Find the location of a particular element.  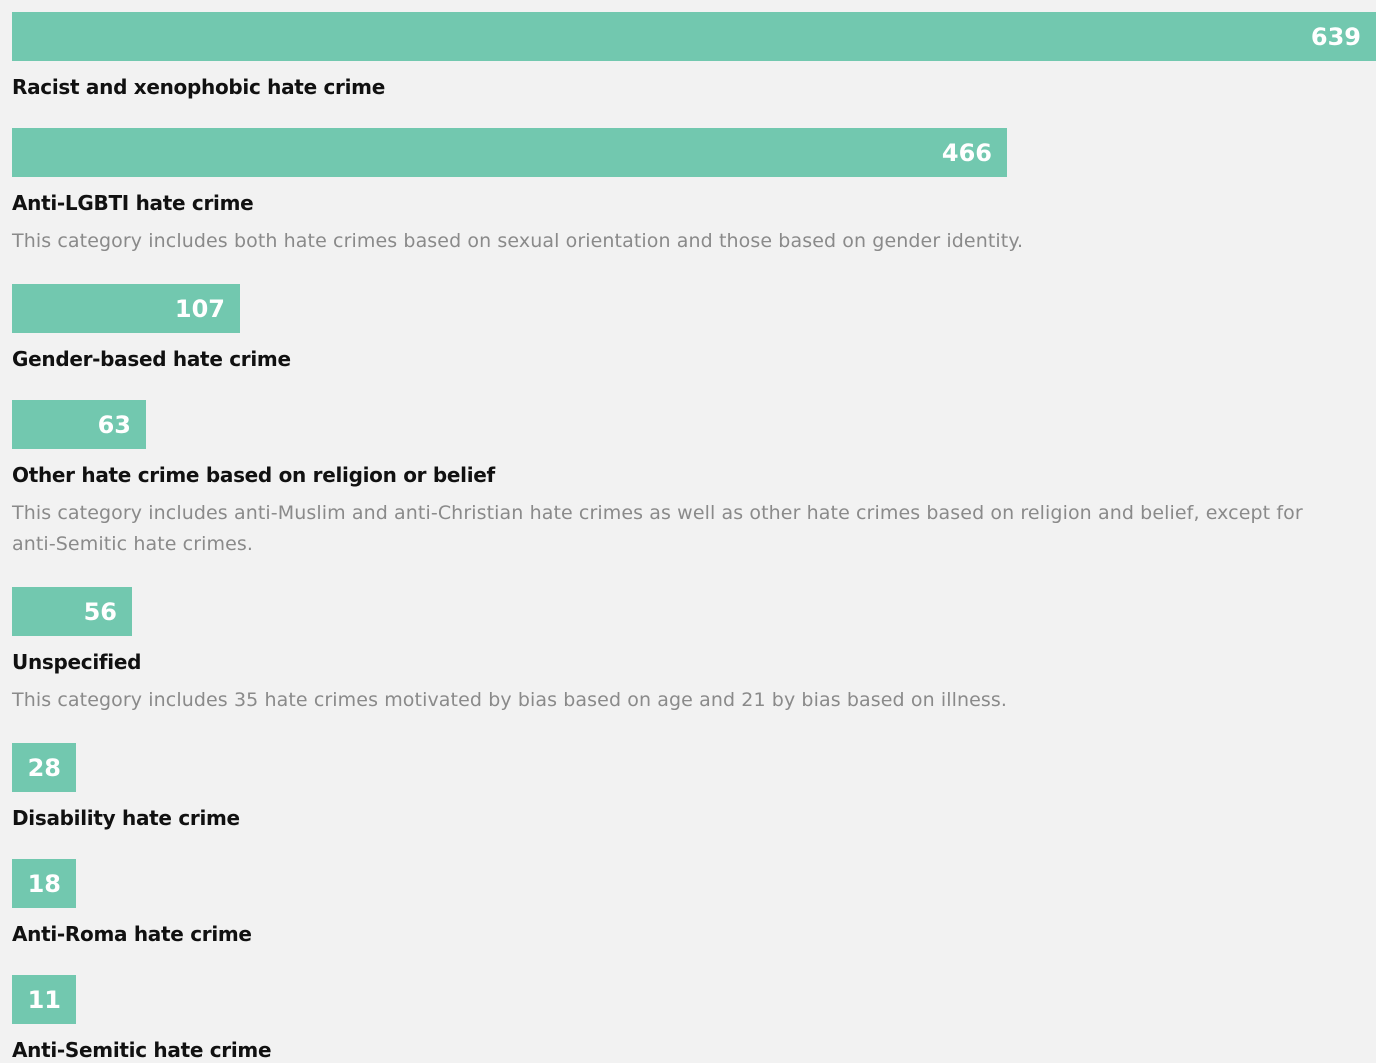

bar-value-label: 18 is located at coordinates (44, 883).